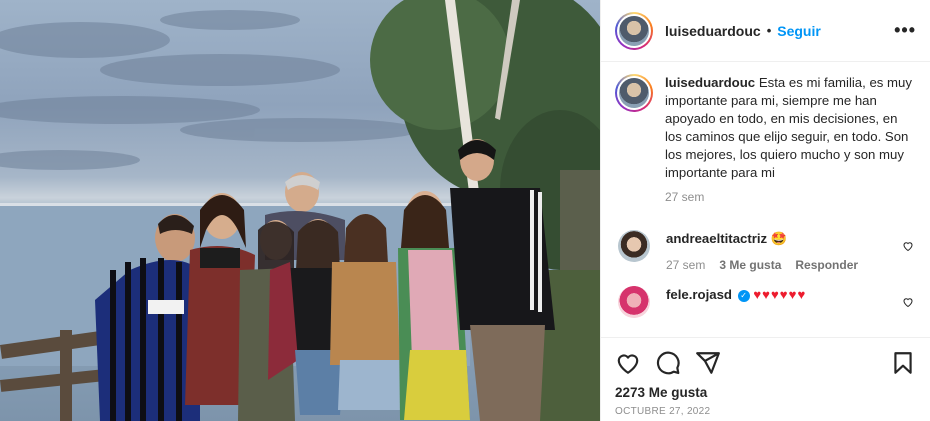 This screenshot has width=930, height=421. Describe the element at coordinates (710, 82) in the screenshot. I see `caption-username: luiseduardouc` at that location.